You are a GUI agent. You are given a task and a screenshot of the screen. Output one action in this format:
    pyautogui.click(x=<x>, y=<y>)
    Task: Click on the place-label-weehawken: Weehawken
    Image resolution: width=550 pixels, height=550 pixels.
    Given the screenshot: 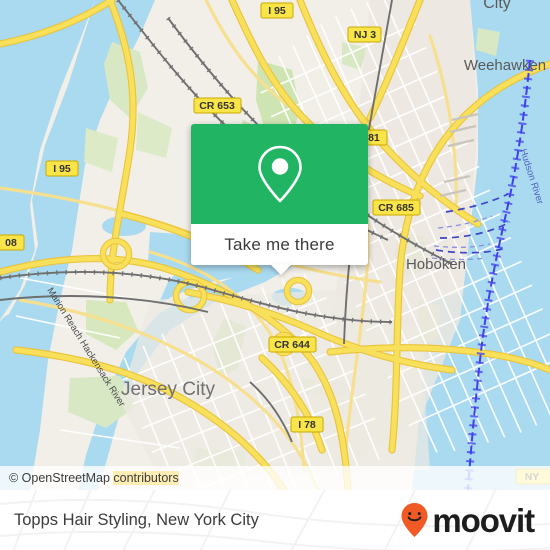 What is the action you would take?
    pyautogui.click(x=505, y=65)
    